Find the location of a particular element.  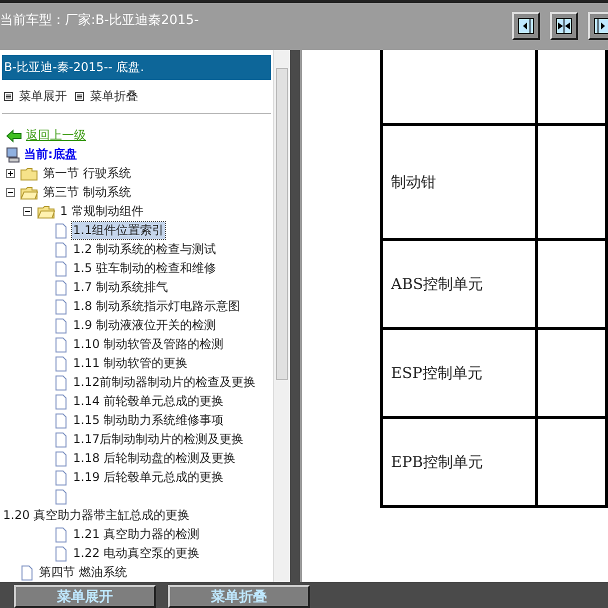

tree-item-label: 1.1组件位置索引 is located at coordinates (119, 230).